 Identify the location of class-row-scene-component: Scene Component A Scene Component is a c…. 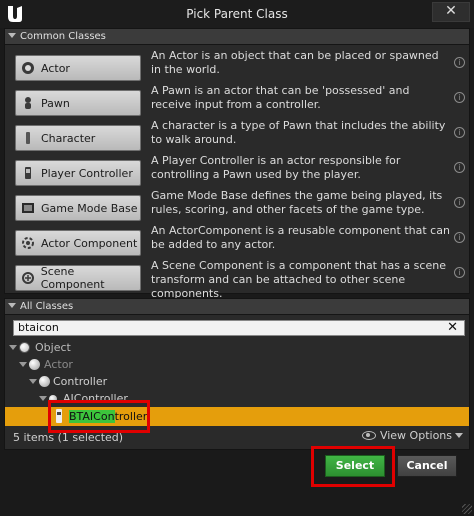
(240, 279).